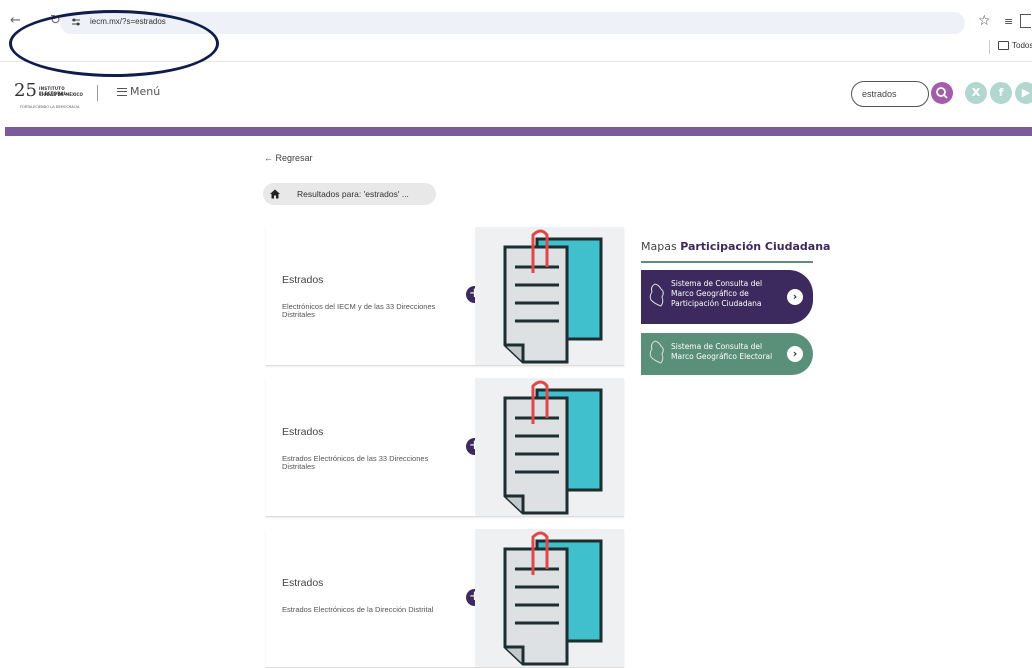 This screenshot has height=668, width=1032. Describe the element at coordinates (659, 246) in the screenshot. I see `maps-heading-plain: Mapas` at that location.